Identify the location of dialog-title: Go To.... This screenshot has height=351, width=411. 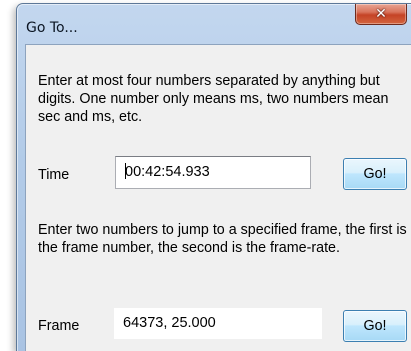
(52, 28).